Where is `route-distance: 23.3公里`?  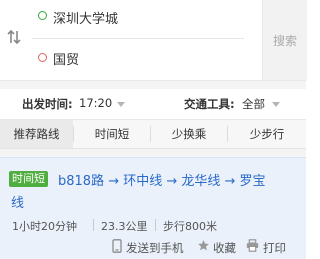
route-distance: 23.3公里 is located at coordinates (124, 226).